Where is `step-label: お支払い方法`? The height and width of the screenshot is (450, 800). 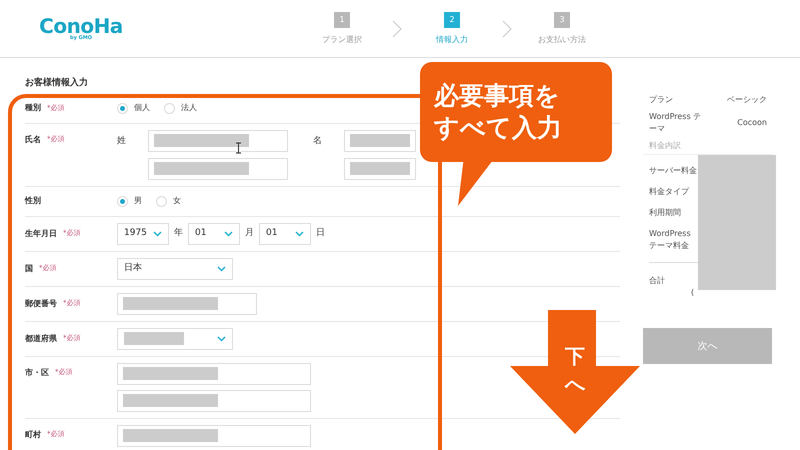 step-label: お支払い方法 is located at coordinates (562, 40).